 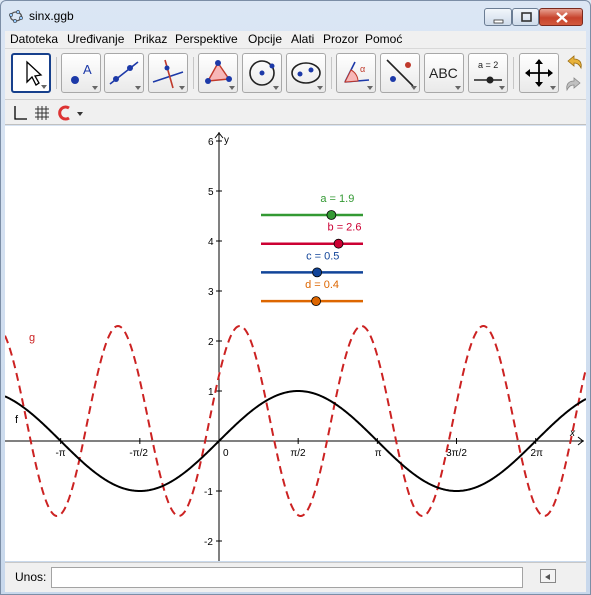 What do you see at coordinates (208, 492) in the screenshot?
I see `y-tick-label: -1` at bounding box center [208, 492].